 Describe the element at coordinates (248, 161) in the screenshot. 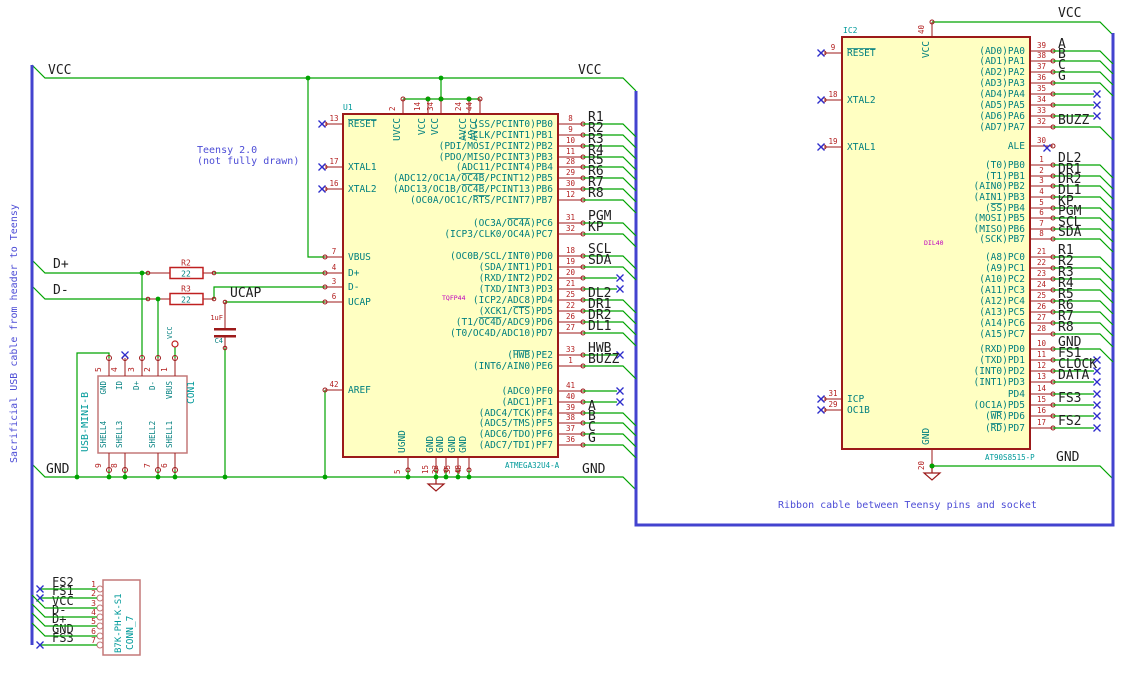

I see `note-teensy-line2: (not fully drawn)` at that location.